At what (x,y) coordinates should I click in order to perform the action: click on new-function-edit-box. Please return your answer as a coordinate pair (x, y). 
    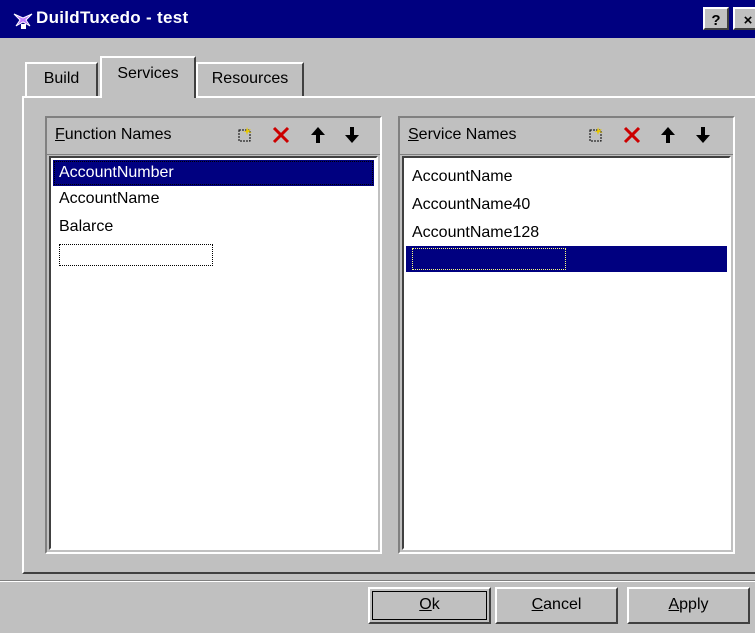
    Looking at the image, I should click on (136, 255).